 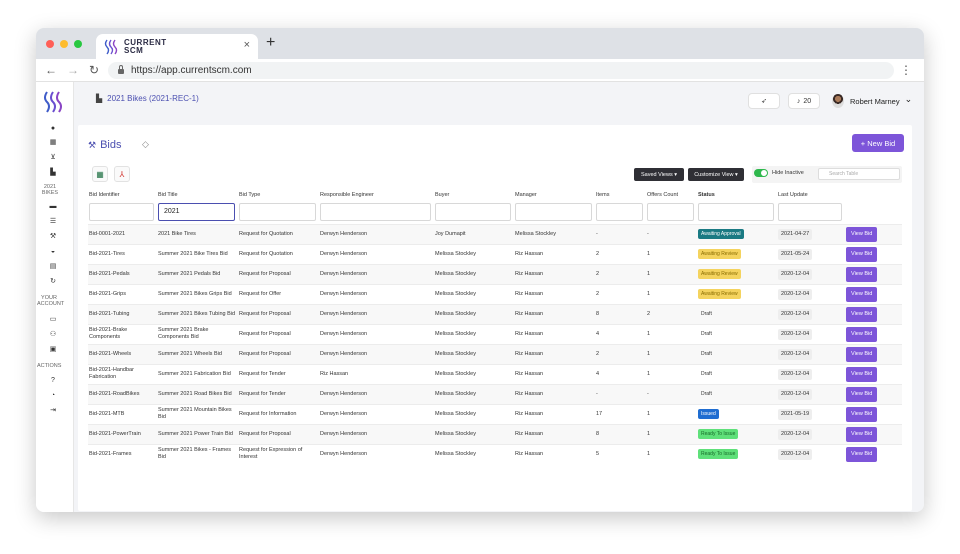 I want to click on window-minimize-dot, so click(x=64, y=44).